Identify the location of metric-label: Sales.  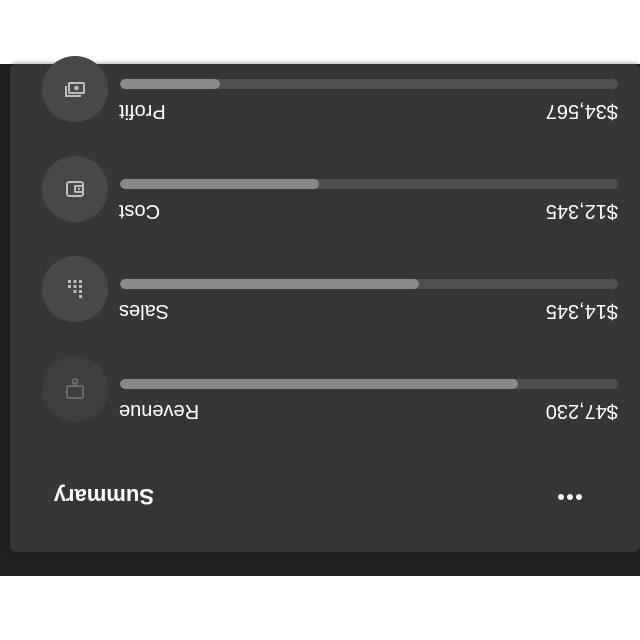
(144, 311).